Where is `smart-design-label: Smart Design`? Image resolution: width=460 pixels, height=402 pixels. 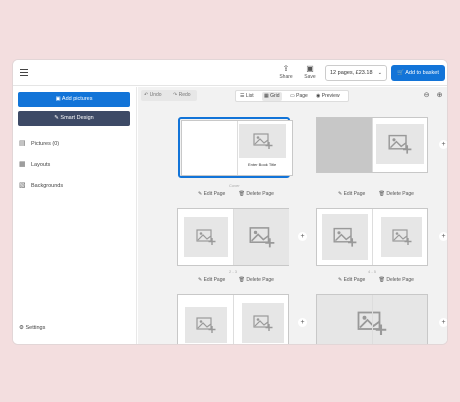
smart-design-label: Smart Design is located at coordinates (77, 118).